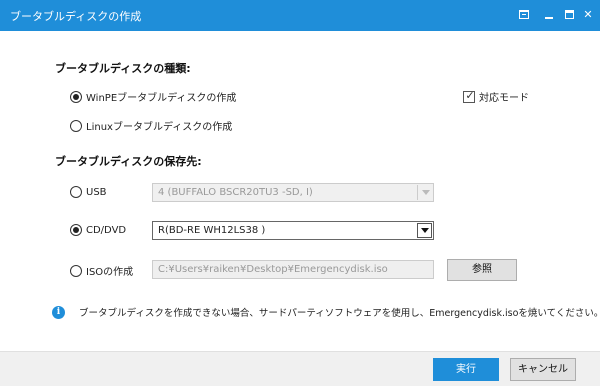  What do you see at coordinates (235, 192) in the screenshot?
I see `usb-device-value: 4 (BUFFALO BSCR20TU3 -SD, I)` at bounding box center [235, 192].